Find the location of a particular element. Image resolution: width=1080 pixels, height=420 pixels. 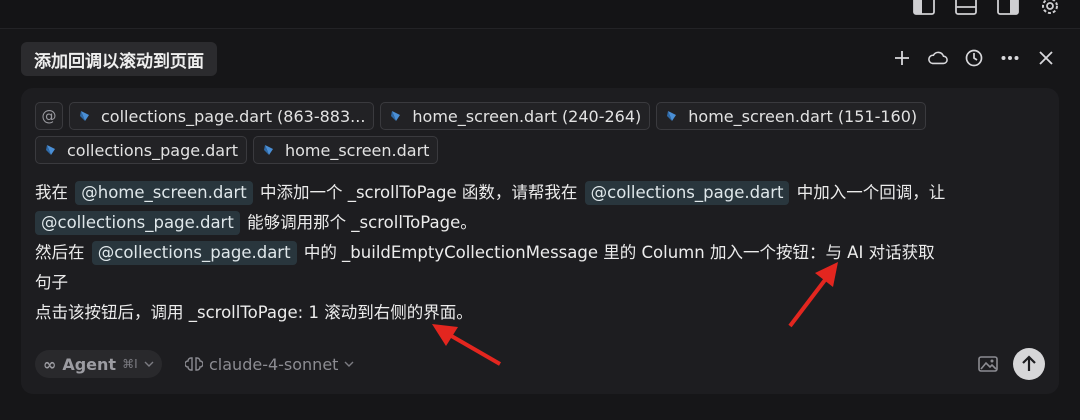

prompt-line: 点击该按钮后，调用 _scrollToPage: 1 滚动到右侧的界面。 is located at coordinates (254, 312).